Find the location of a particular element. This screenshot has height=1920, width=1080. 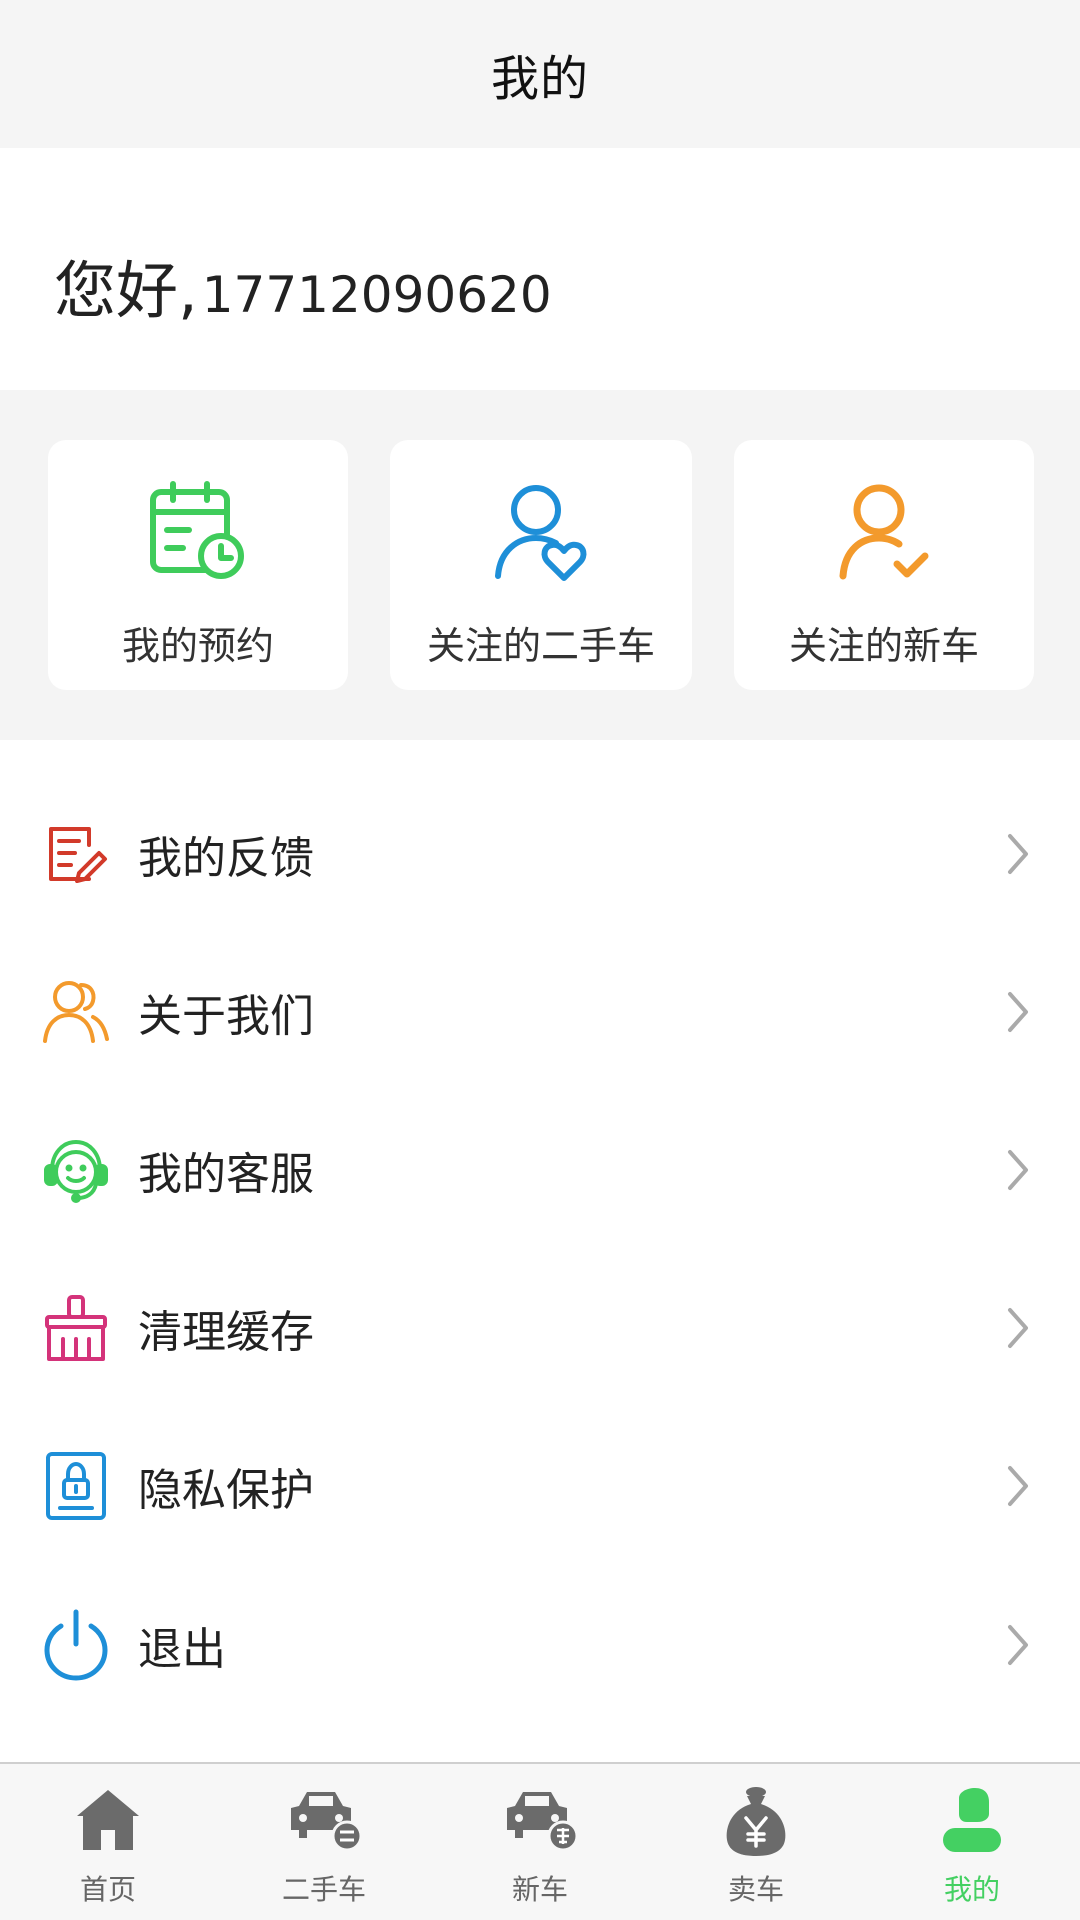

menu-item-logout: 退出 is located at coordinates (540, 1645).